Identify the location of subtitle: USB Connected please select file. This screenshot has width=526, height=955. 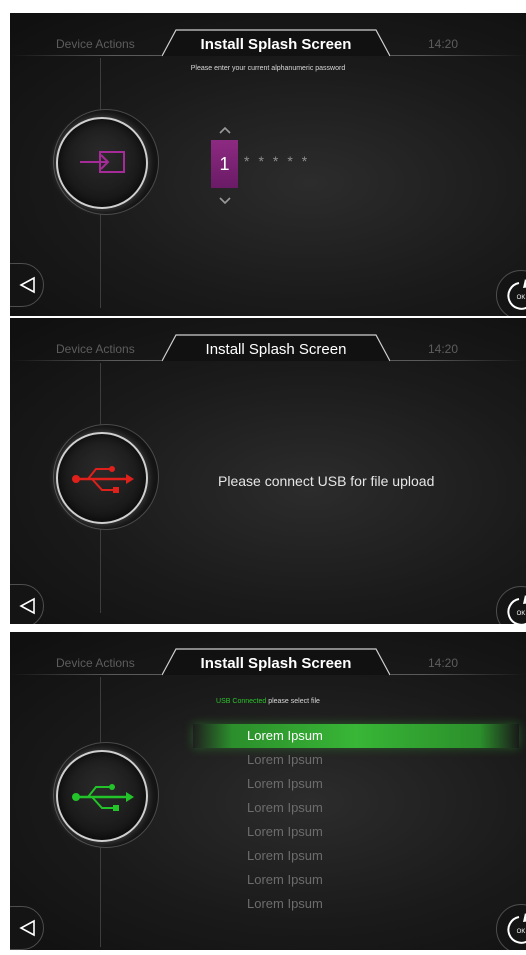
(268, 701).